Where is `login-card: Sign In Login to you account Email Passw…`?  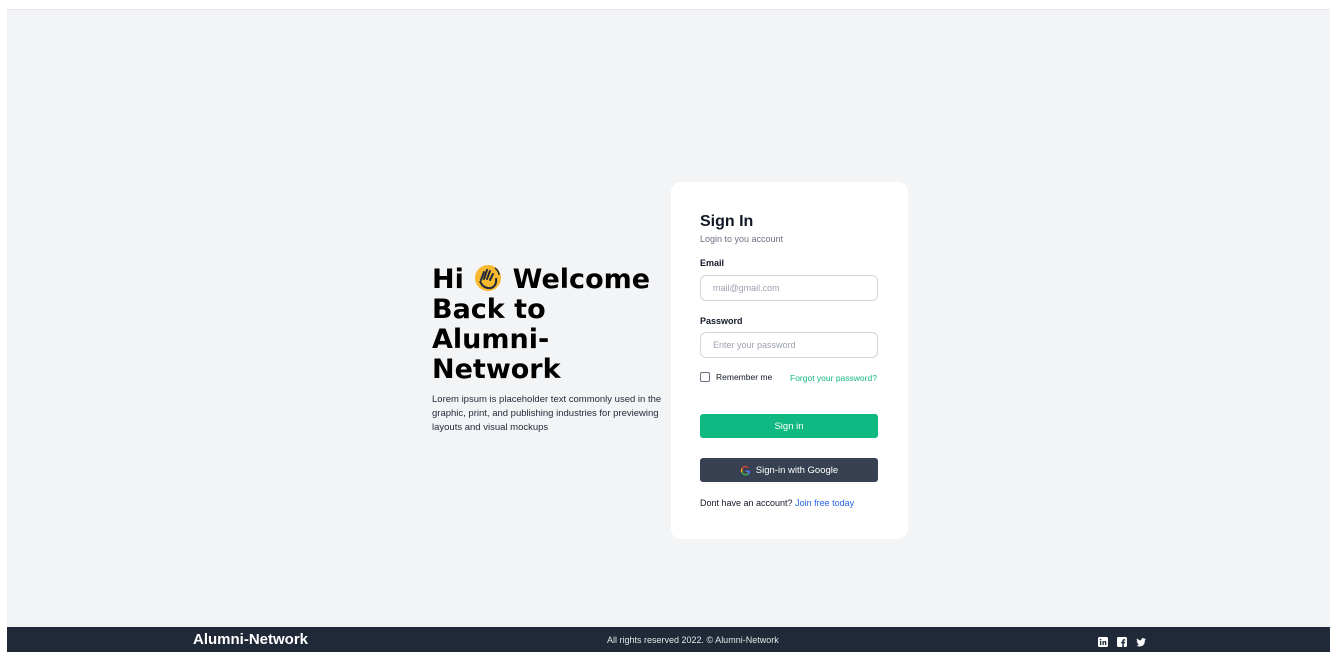
login-card: Sign In Login to you account Email Passw… is located at coordinates (789, 360).